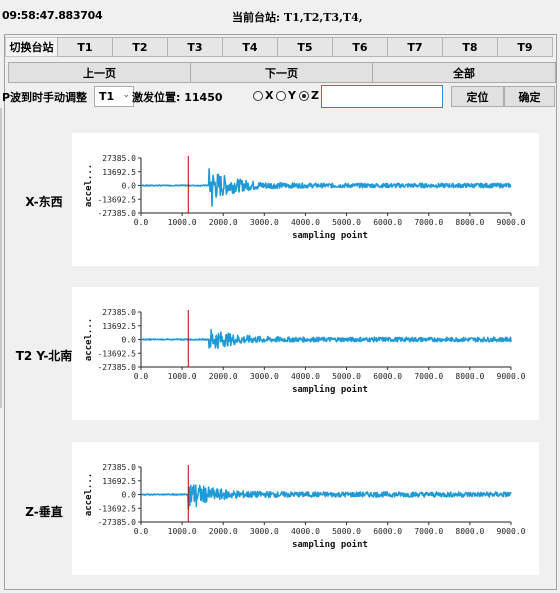 This screenshot has width=560, height=593. Describe the element at coordinates (297, 17) in the screenshot. I see `current-stations-label: 当前台站: T1,T2,T3,T4,` at that location.